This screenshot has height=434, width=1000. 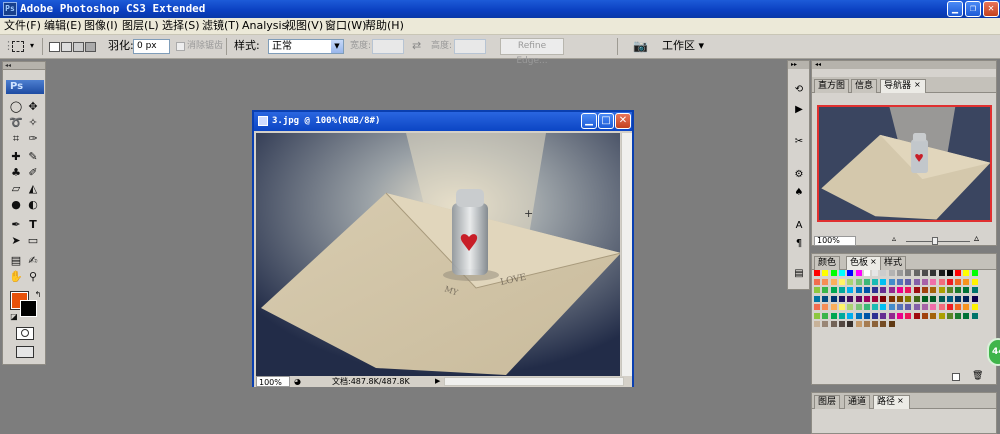 What do you see at coordinates (904, 65) in the screenshot?
I see `navigator-panel-header: ◂◂` at bounding box center [904, 65].